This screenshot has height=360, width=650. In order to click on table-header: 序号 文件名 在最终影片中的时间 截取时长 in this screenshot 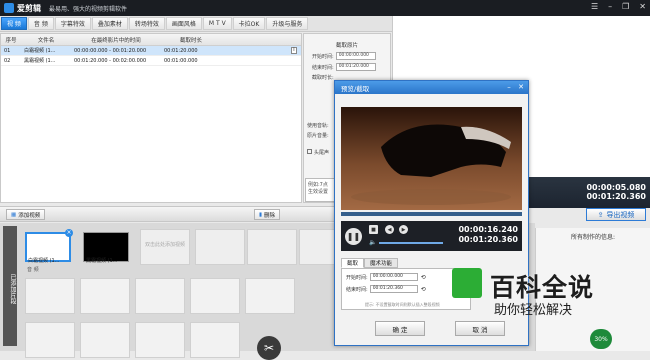, I will do `click(151, 40)`.